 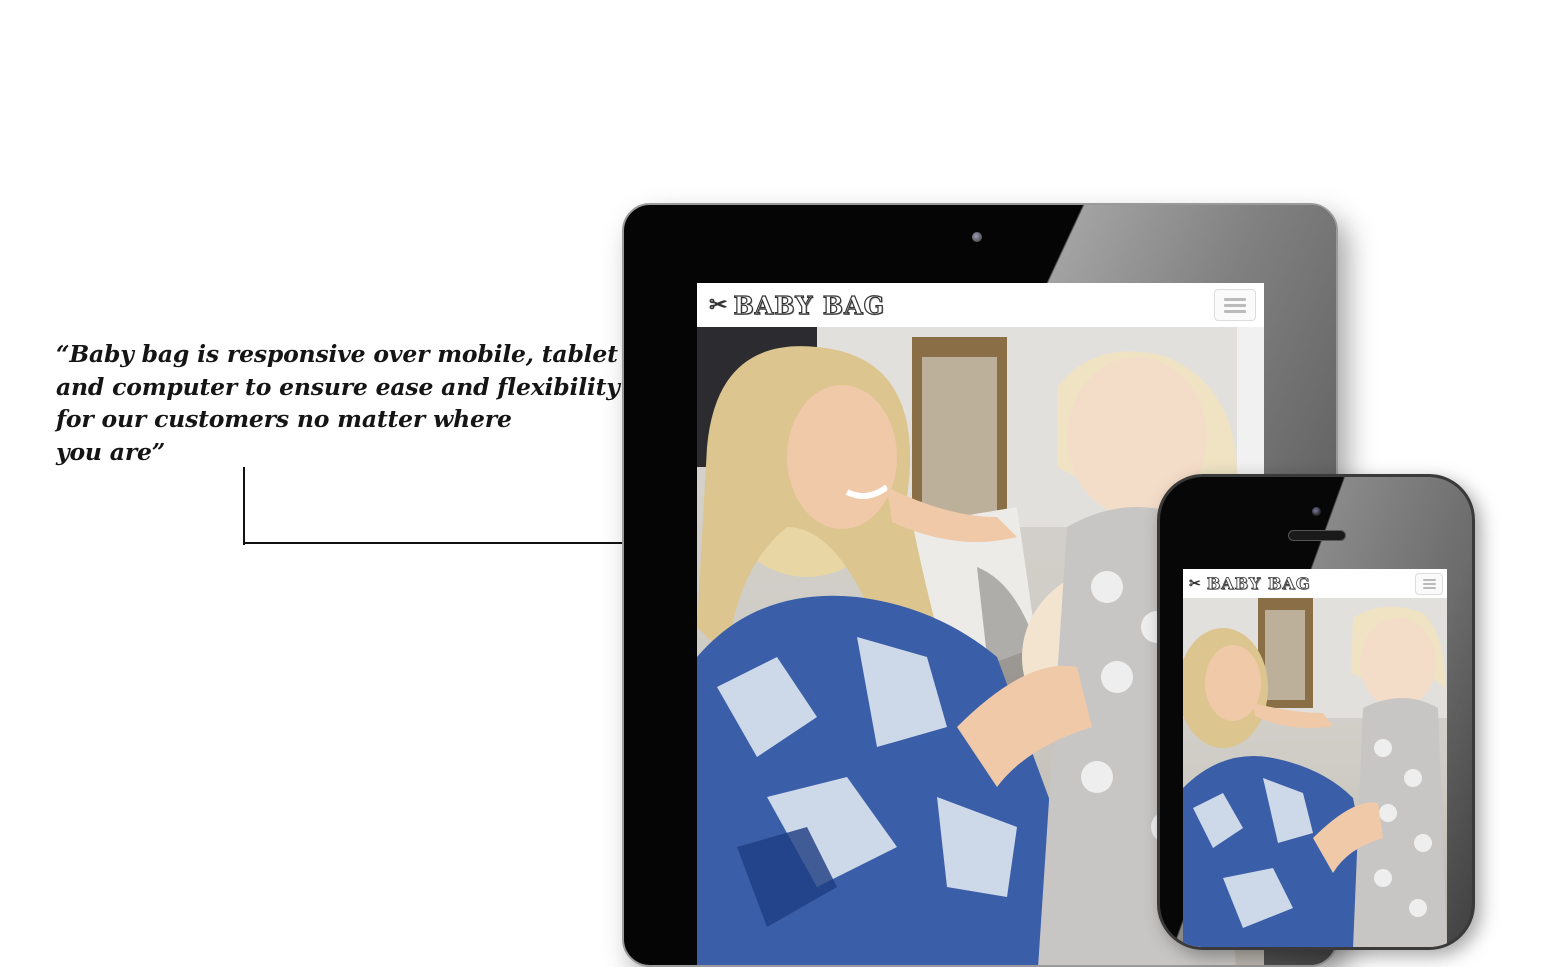 I want to click on brand-name: BABY BAG, so click(x=809, y=305).